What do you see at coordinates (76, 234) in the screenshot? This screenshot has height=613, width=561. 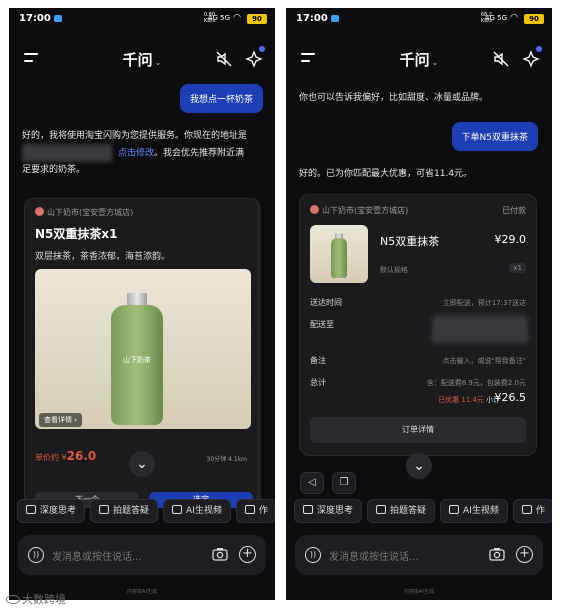 I see `product-title: N5双重抹茶x1` at bounding box center [76, 234].